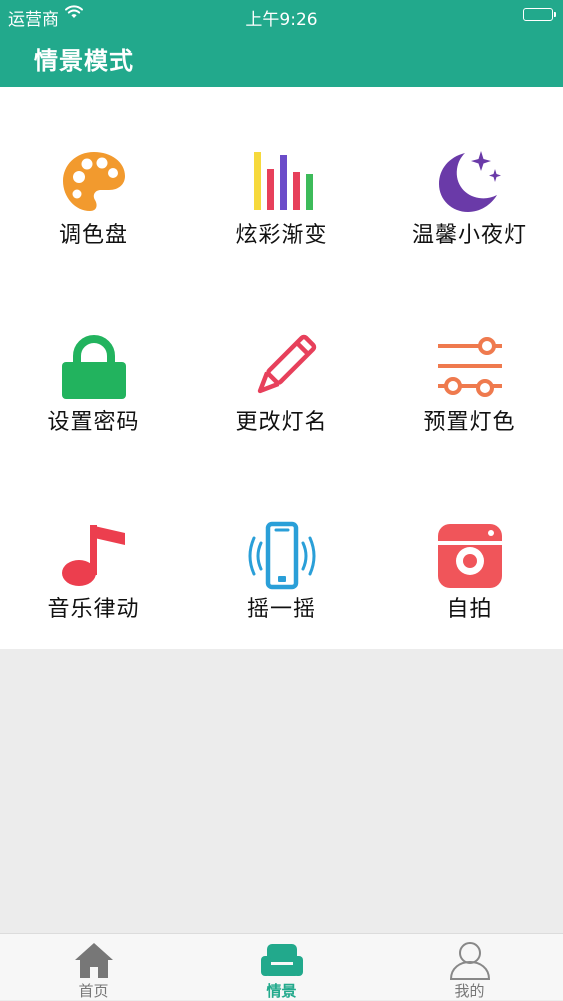  Describe the element at coordinates (93, 235) in the screenshot. I see `scene-label: 调色盘` at that location.